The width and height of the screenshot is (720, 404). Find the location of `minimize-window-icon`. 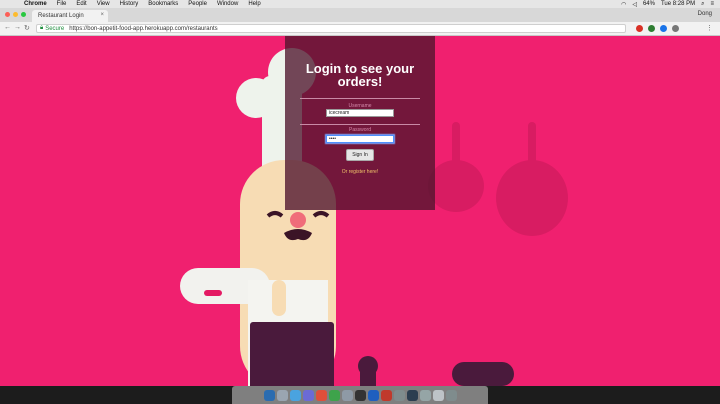

minimize-window-icon is located at coordinates (15, 14).